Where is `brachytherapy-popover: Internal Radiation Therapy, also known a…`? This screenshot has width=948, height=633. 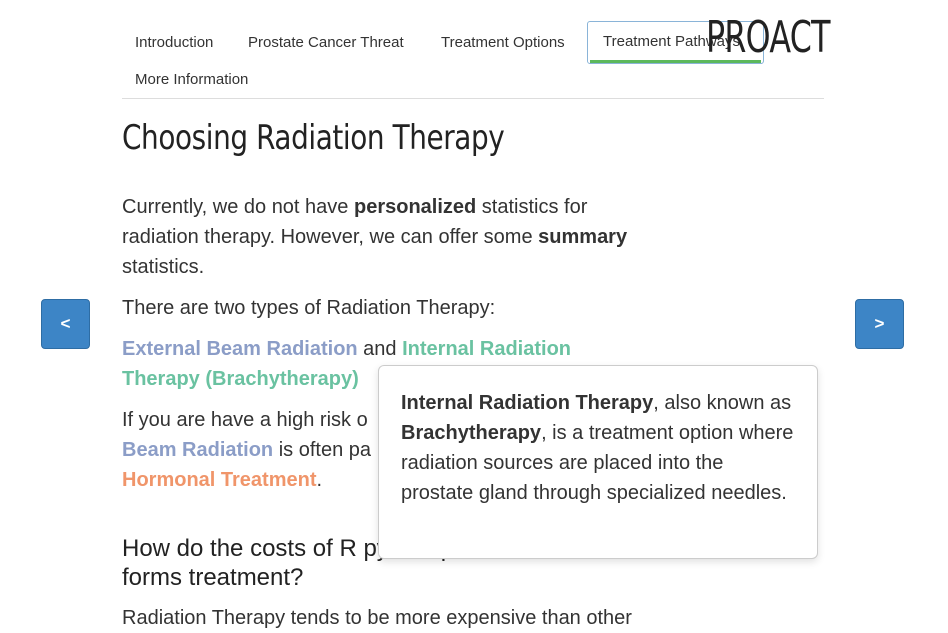
brachytherapy-popover: Internal Radiation Therapy, also known a… is located at coordinates (598, 462).